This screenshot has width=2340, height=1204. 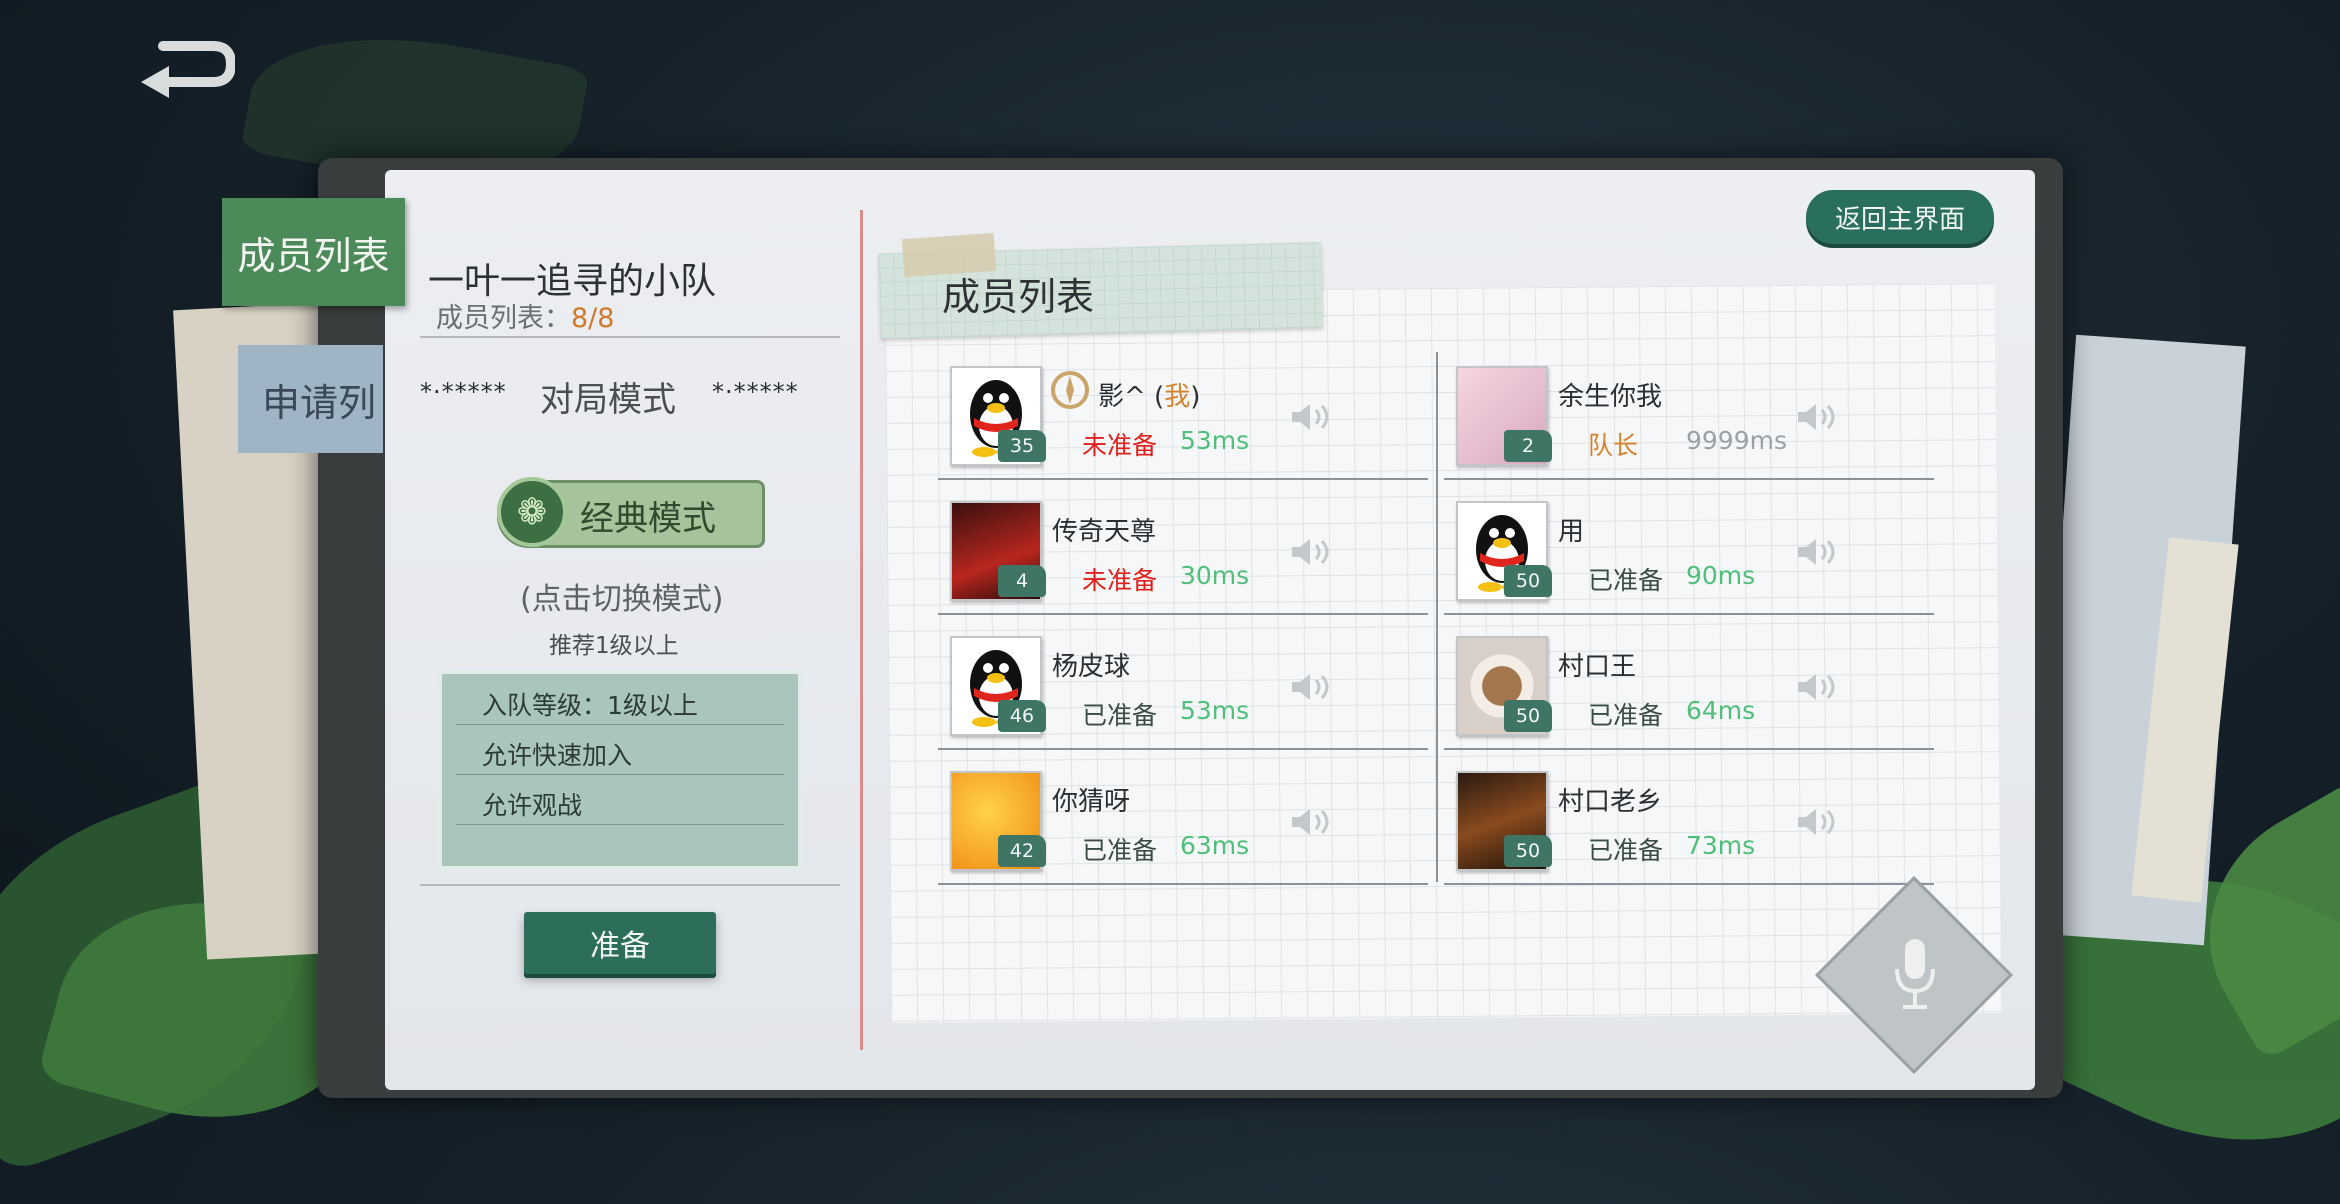 What do you see at coordinates (1437, 617) in the screenshot?
I see `column-divider` at bounding box center [1437, 617].